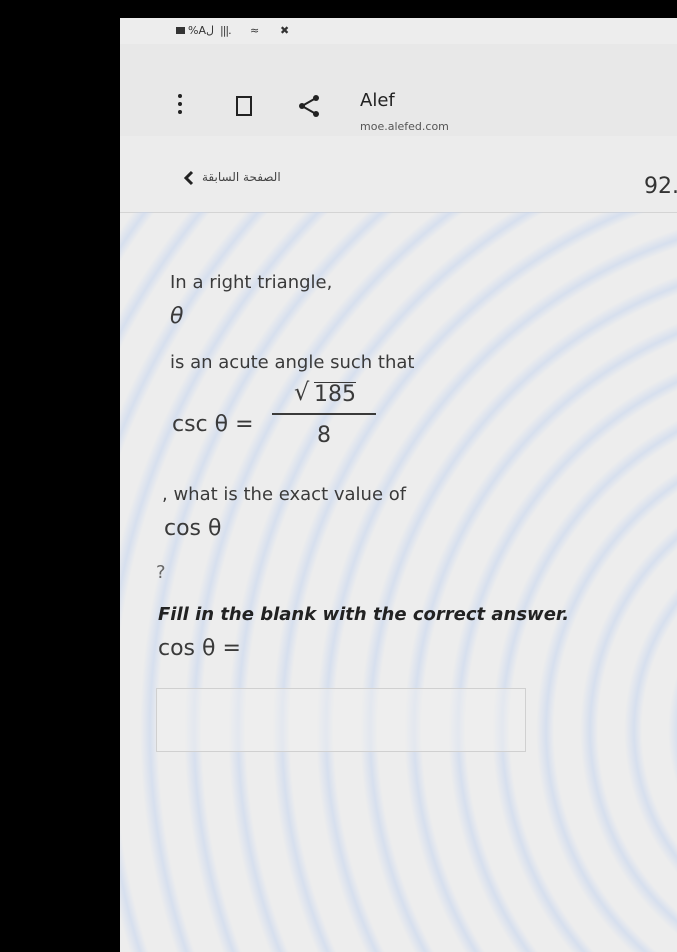 Image resolution: width=677 pixels, height=952 pixels. I want to click on question-mark: ?, so click(161, 572).